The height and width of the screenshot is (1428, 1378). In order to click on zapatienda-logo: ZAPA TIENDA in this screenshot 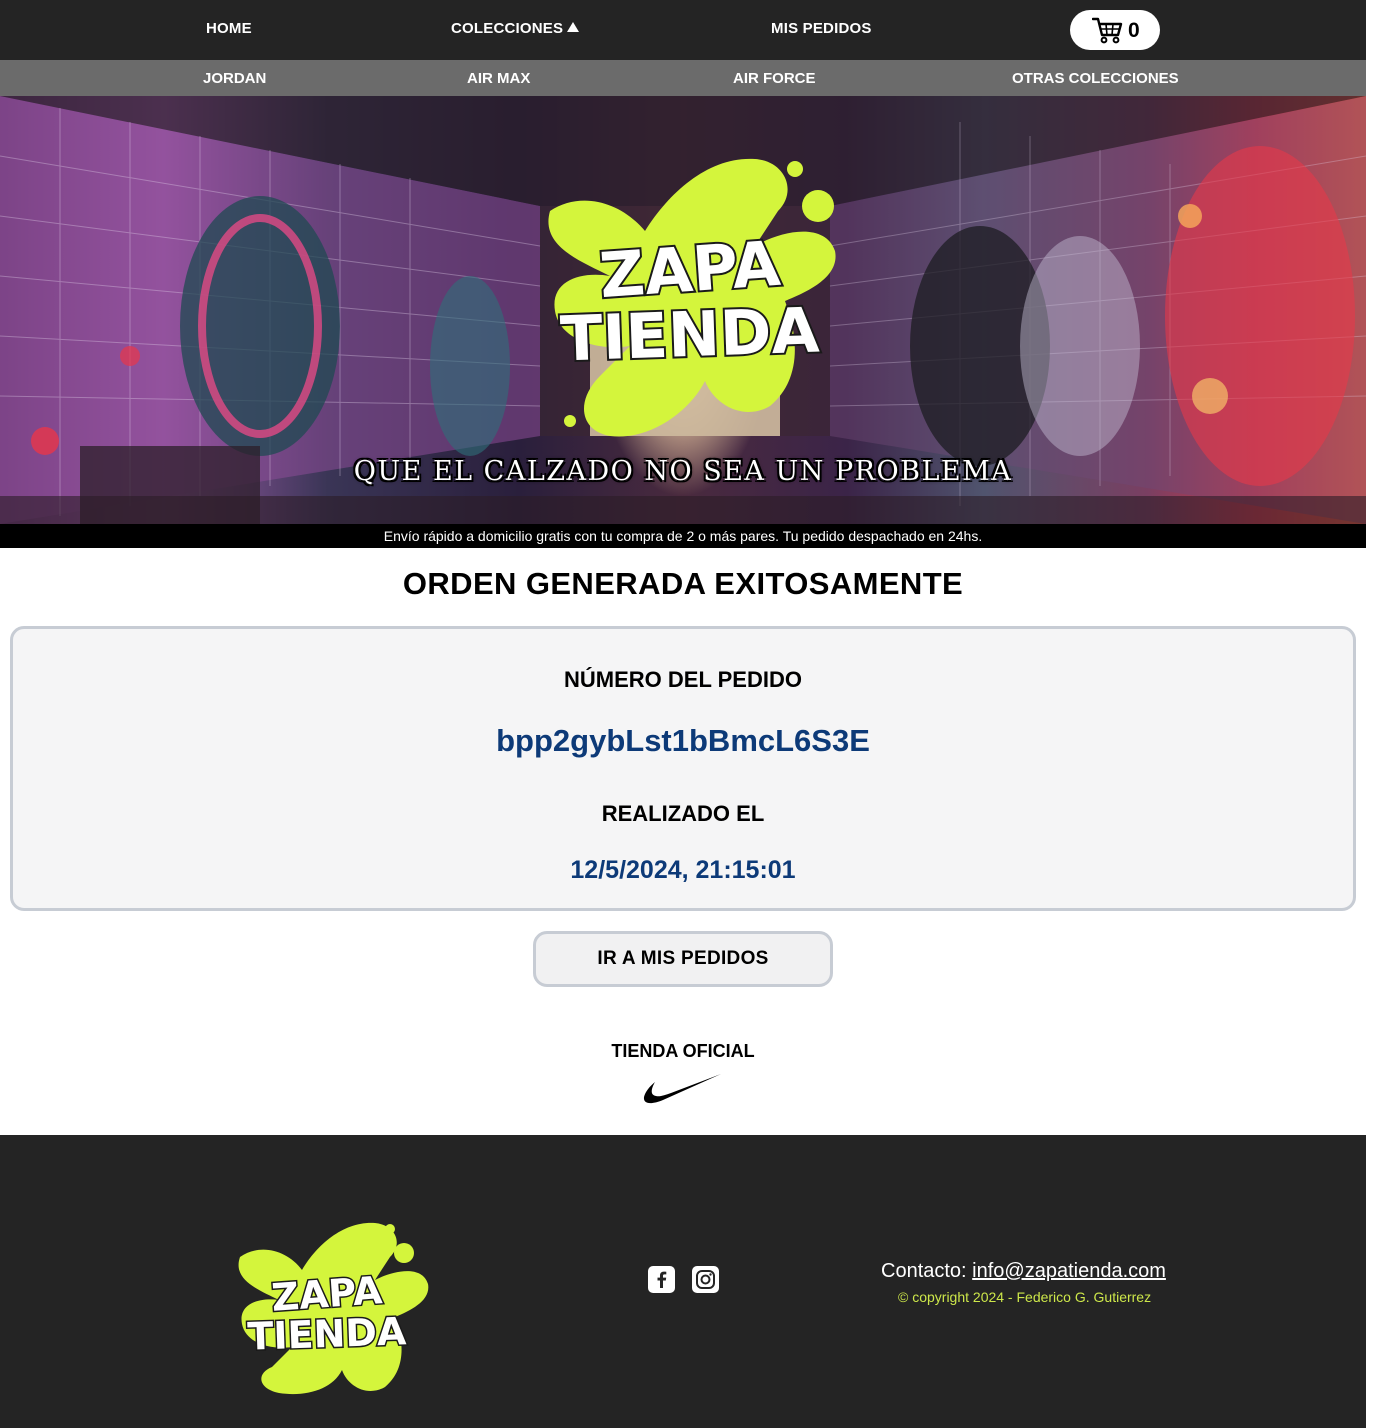, I will do `click(690, 296)`.